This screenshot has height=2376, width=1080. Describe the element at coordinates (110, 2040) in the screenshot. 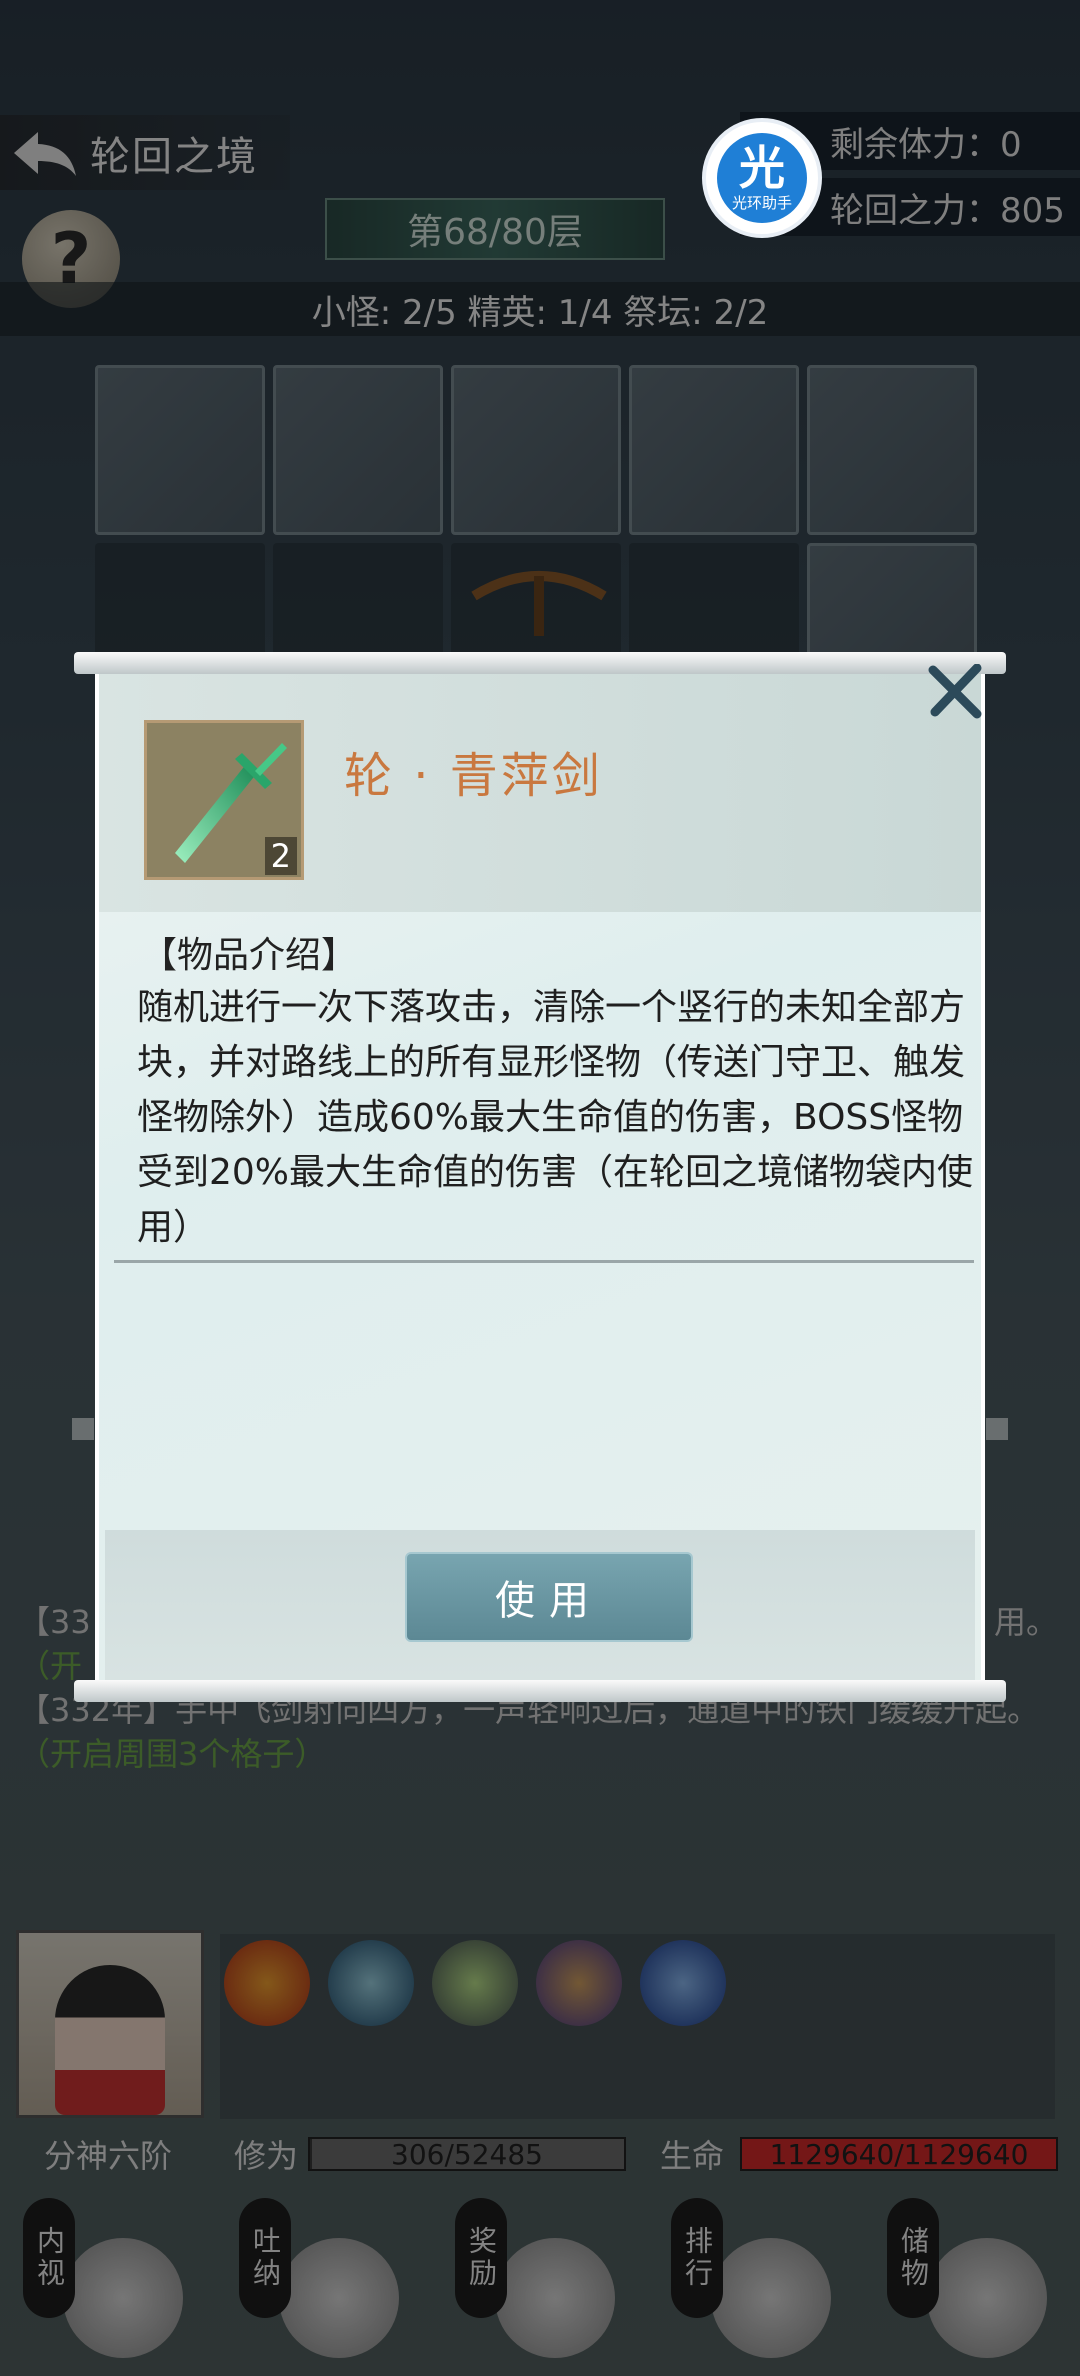

I see `avatar-figure-icon` at that location.